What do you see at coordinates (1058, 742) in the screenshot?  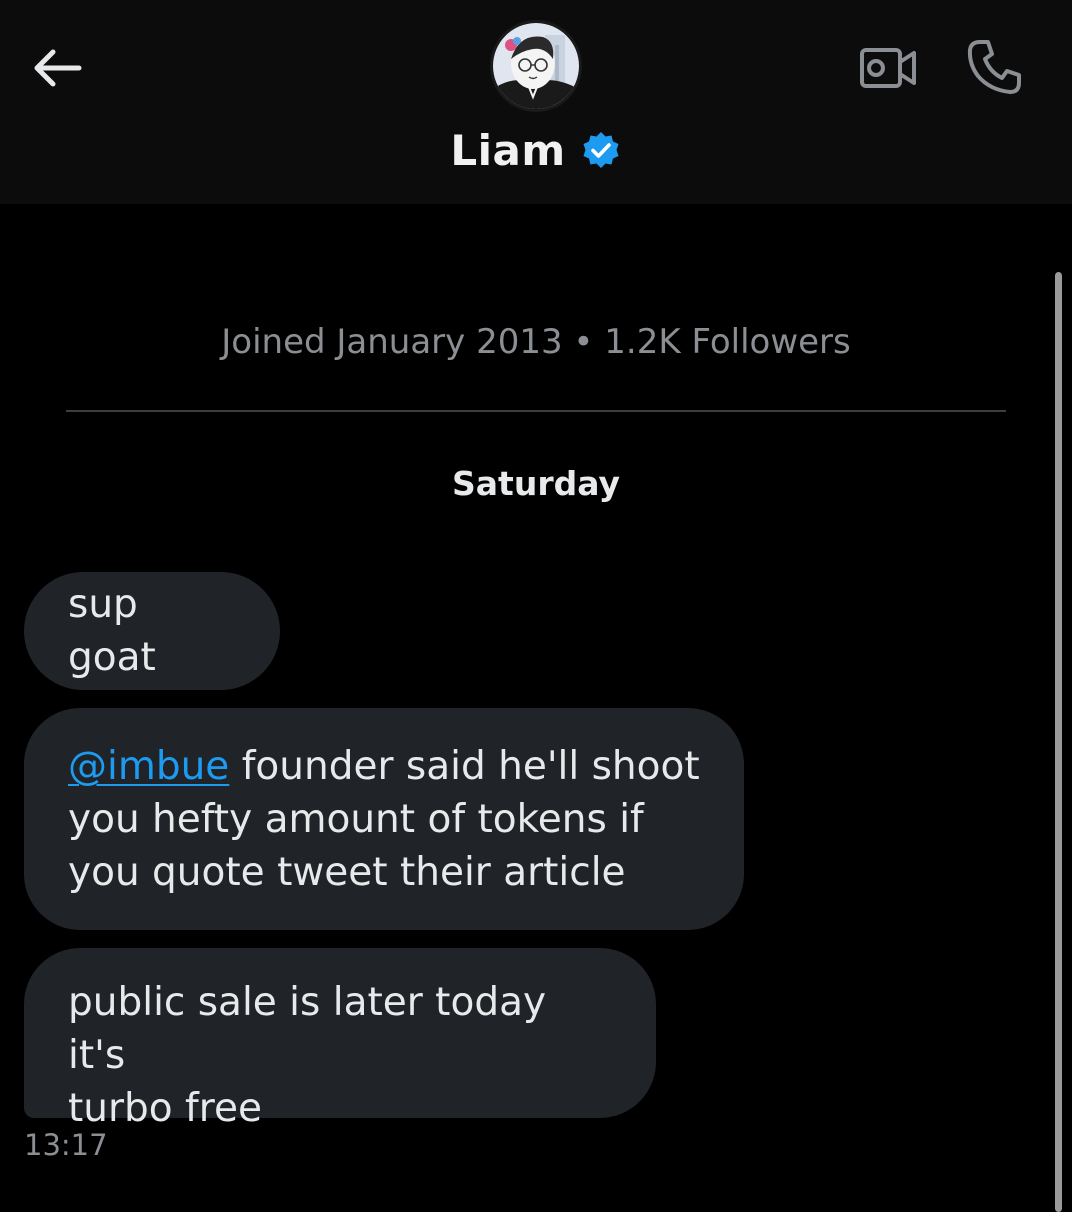 I see `scrollbar` at bounding box center [1058, 742].